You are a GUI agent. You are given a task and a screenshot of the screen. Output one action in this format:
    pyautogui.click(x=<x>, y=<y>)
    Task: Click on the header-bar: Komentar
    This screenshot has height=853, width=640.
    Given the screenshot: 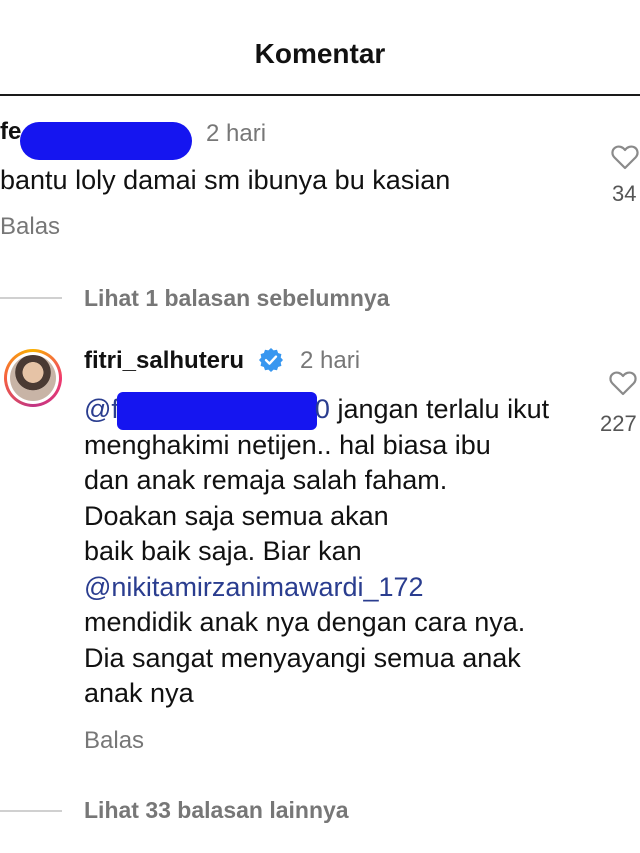 What is the action you would take?
    pyautogui.click(x=320, y=48)
    